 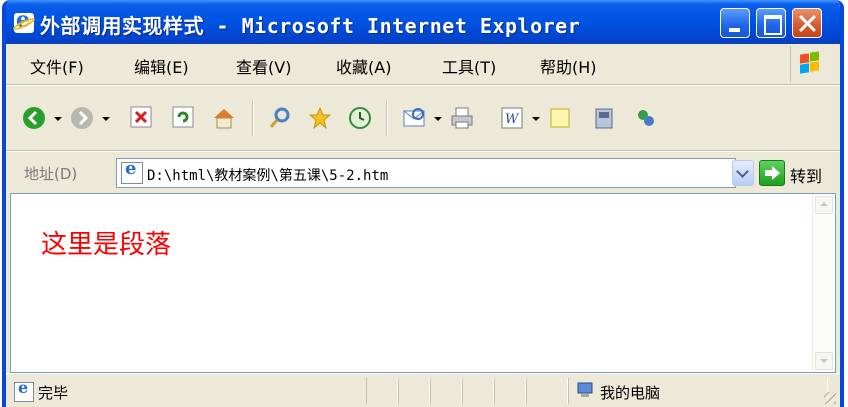 I want to click on menu-file: 文件(F), so click(x=57, y=66).